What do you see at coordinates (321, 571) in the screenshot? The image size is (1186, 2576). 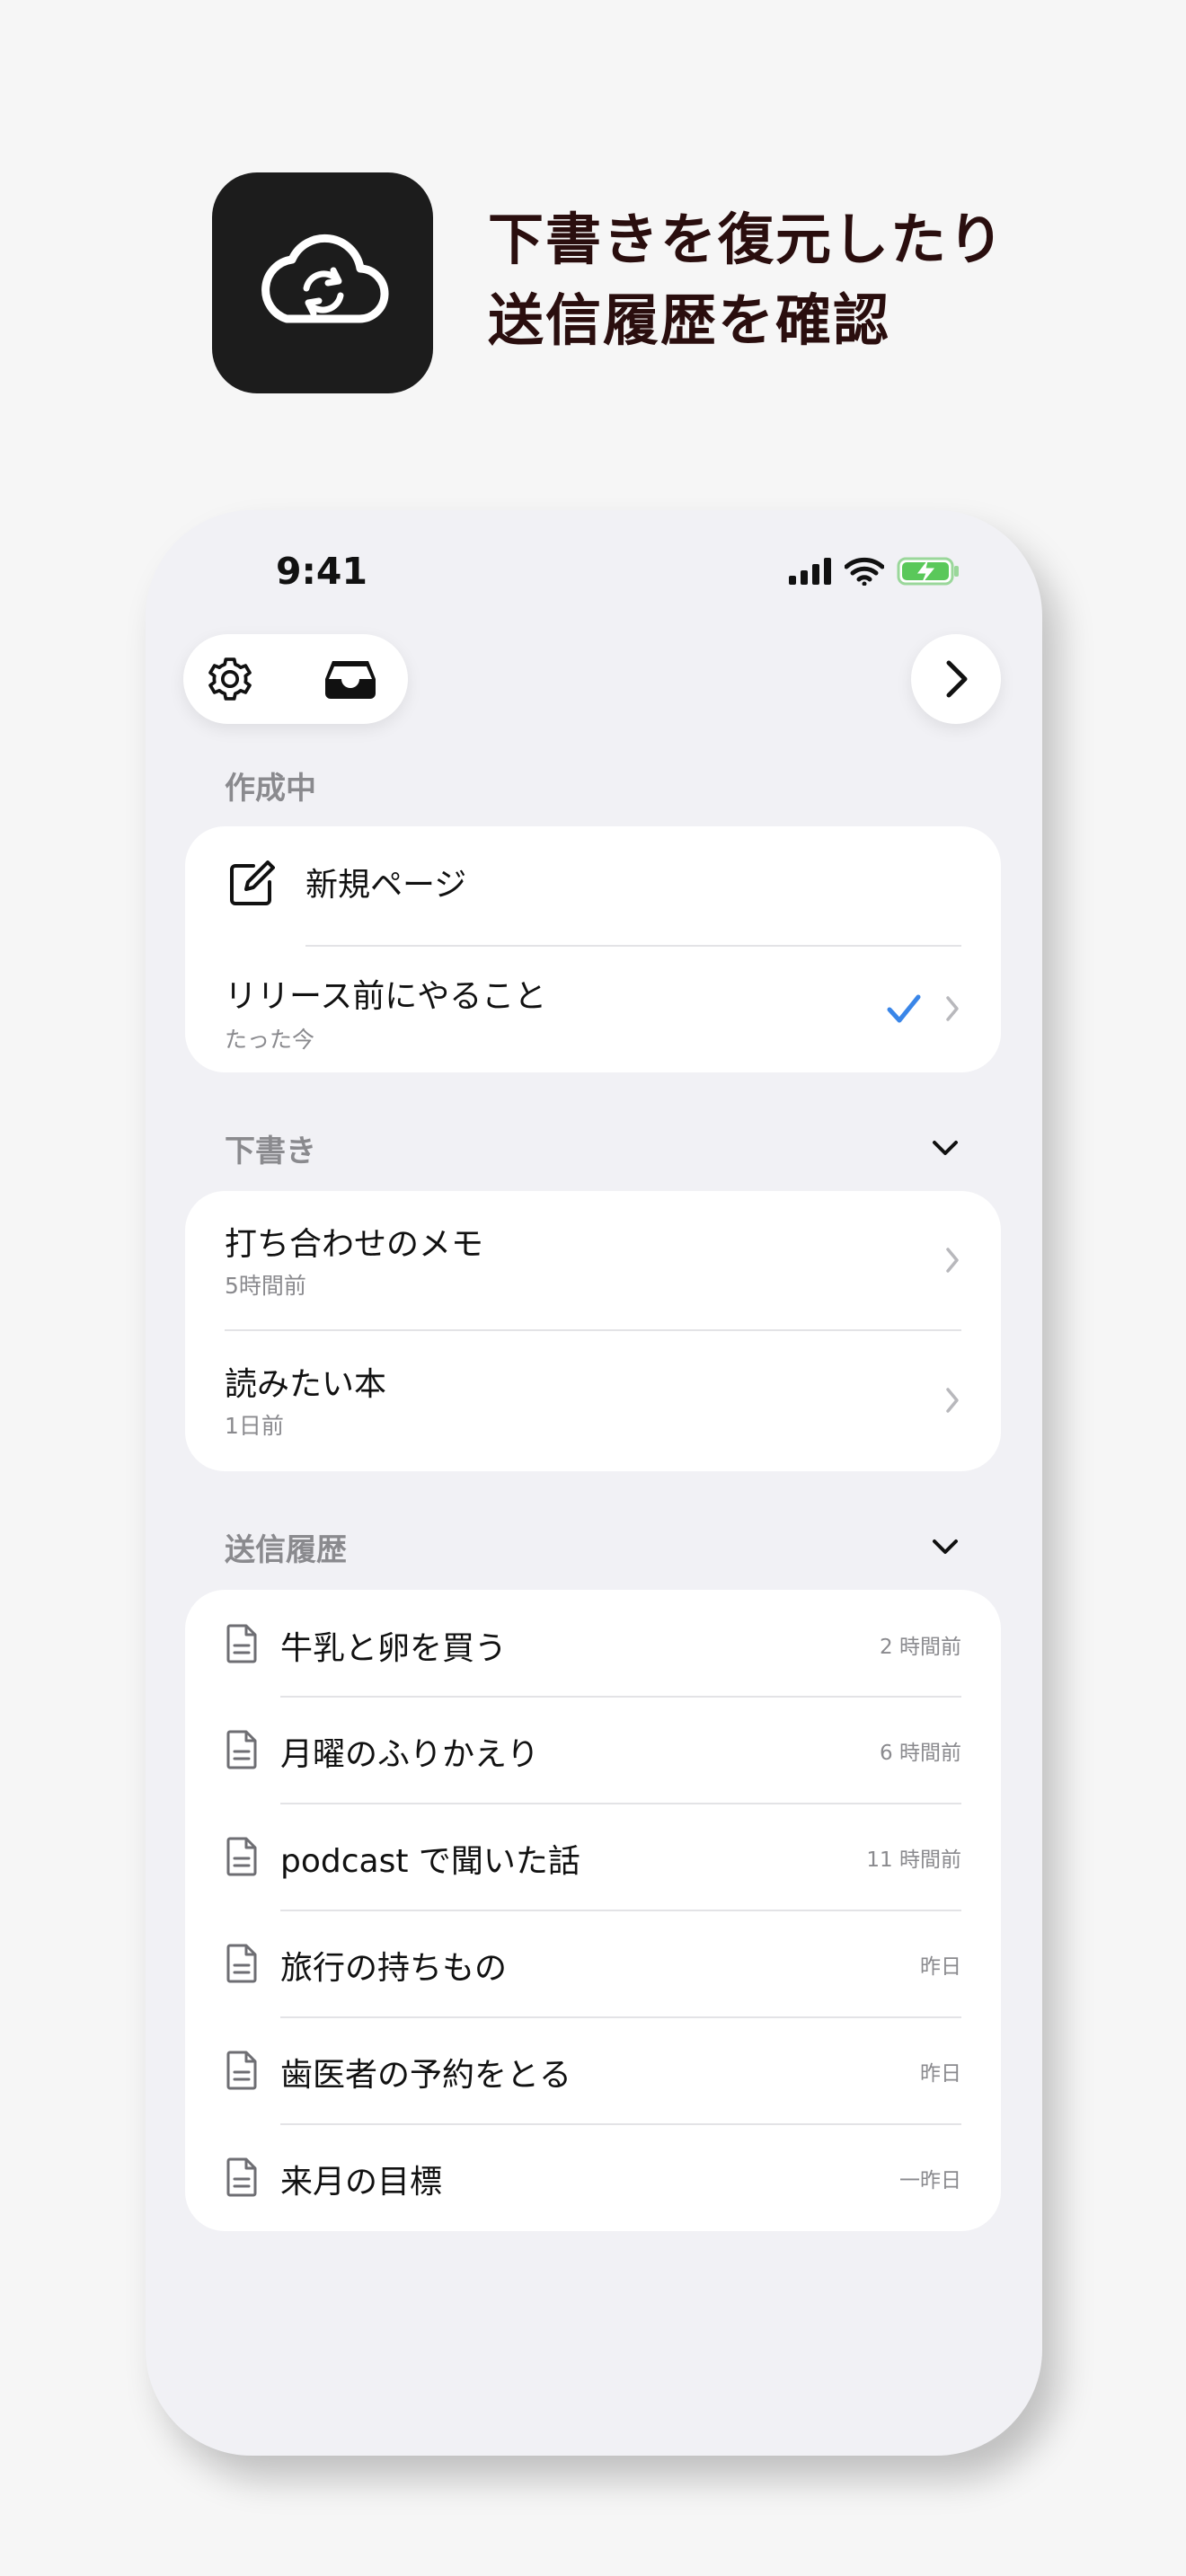 I see `status-time: 9:41` at bounding box center [321, 571].